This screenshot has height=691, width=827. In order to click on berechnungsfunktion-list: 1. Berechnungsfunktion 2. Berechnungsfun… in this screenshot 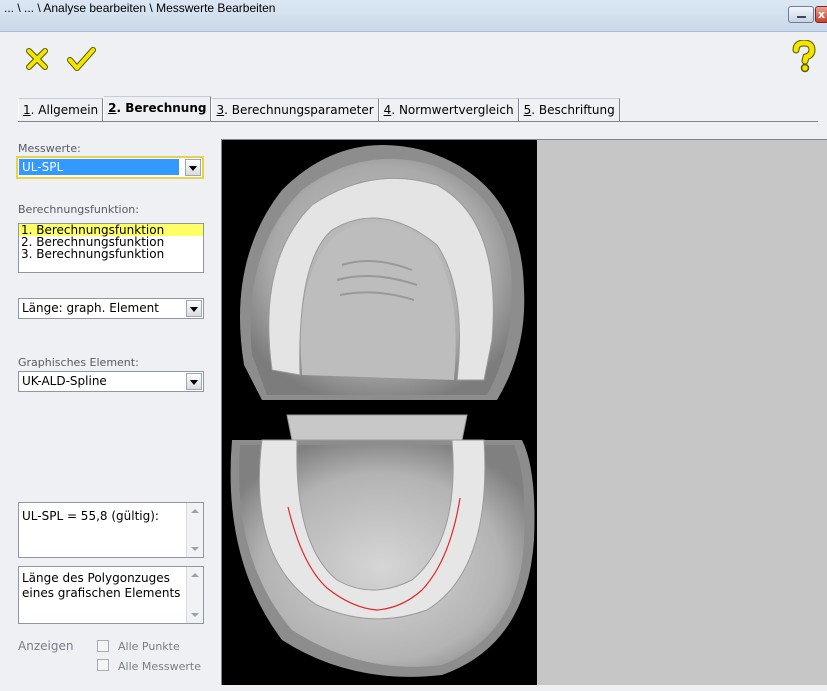, I will do `click(111, 248)`.